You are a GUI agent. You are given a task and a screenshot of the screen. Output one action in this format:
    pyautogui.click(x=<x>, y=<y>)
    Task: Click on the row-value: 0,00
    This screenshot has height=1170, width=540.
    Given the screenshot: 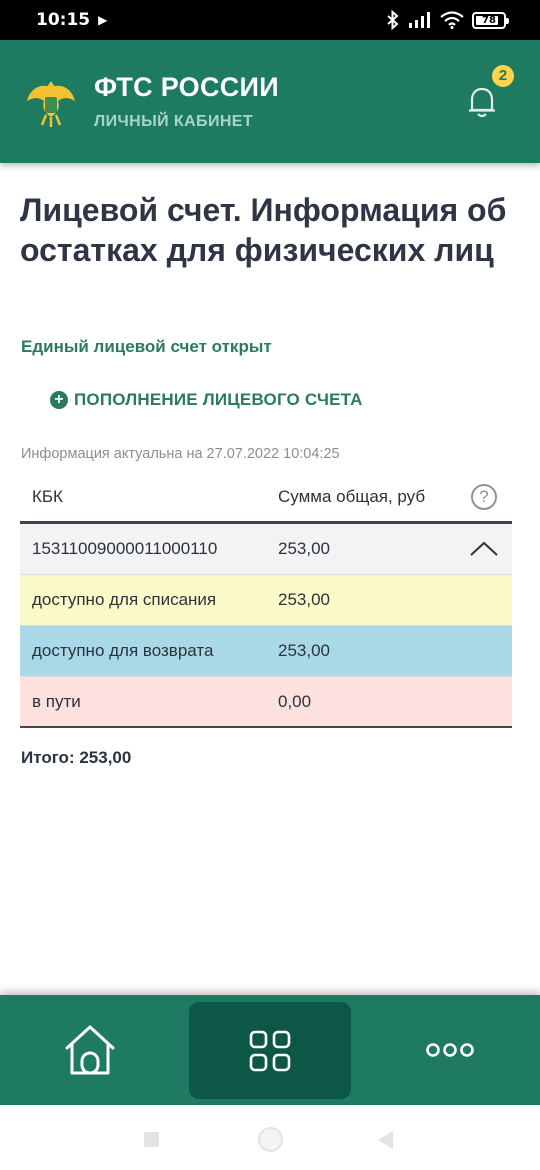 What is the action you would take?
    pyautogui.click(x=295, y=701)
    